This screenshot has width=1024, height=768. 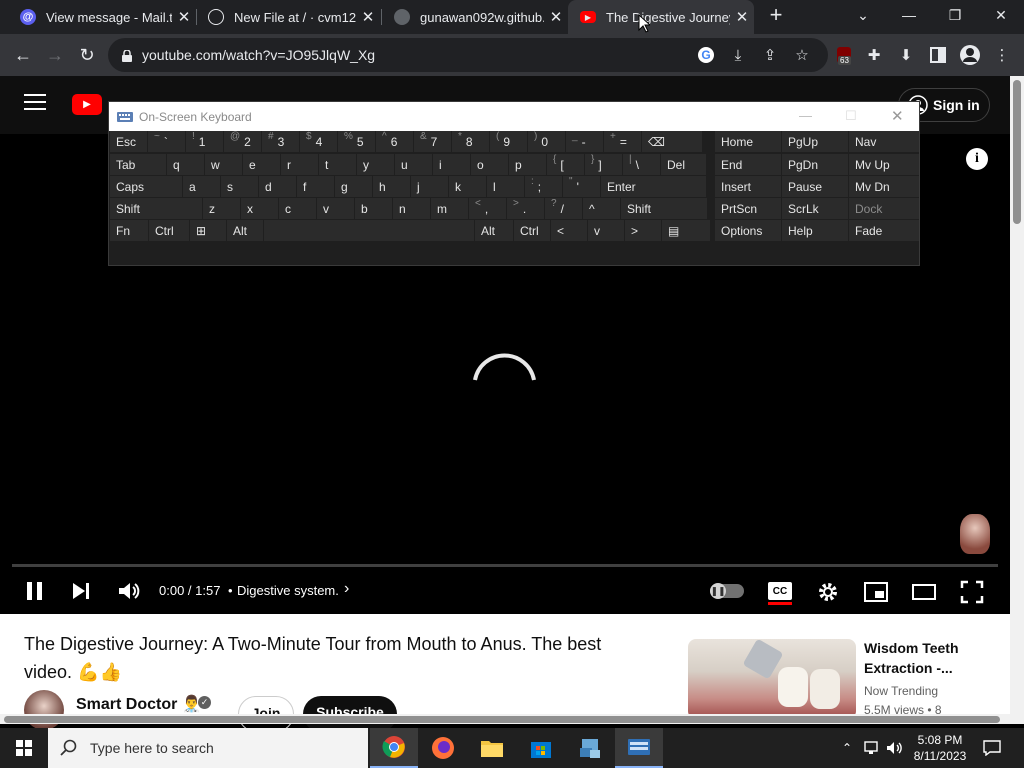 What do you see at coordinates (527, 164) in the screenshot?
I see `osk-key: p` at bounding box center [527, 164].